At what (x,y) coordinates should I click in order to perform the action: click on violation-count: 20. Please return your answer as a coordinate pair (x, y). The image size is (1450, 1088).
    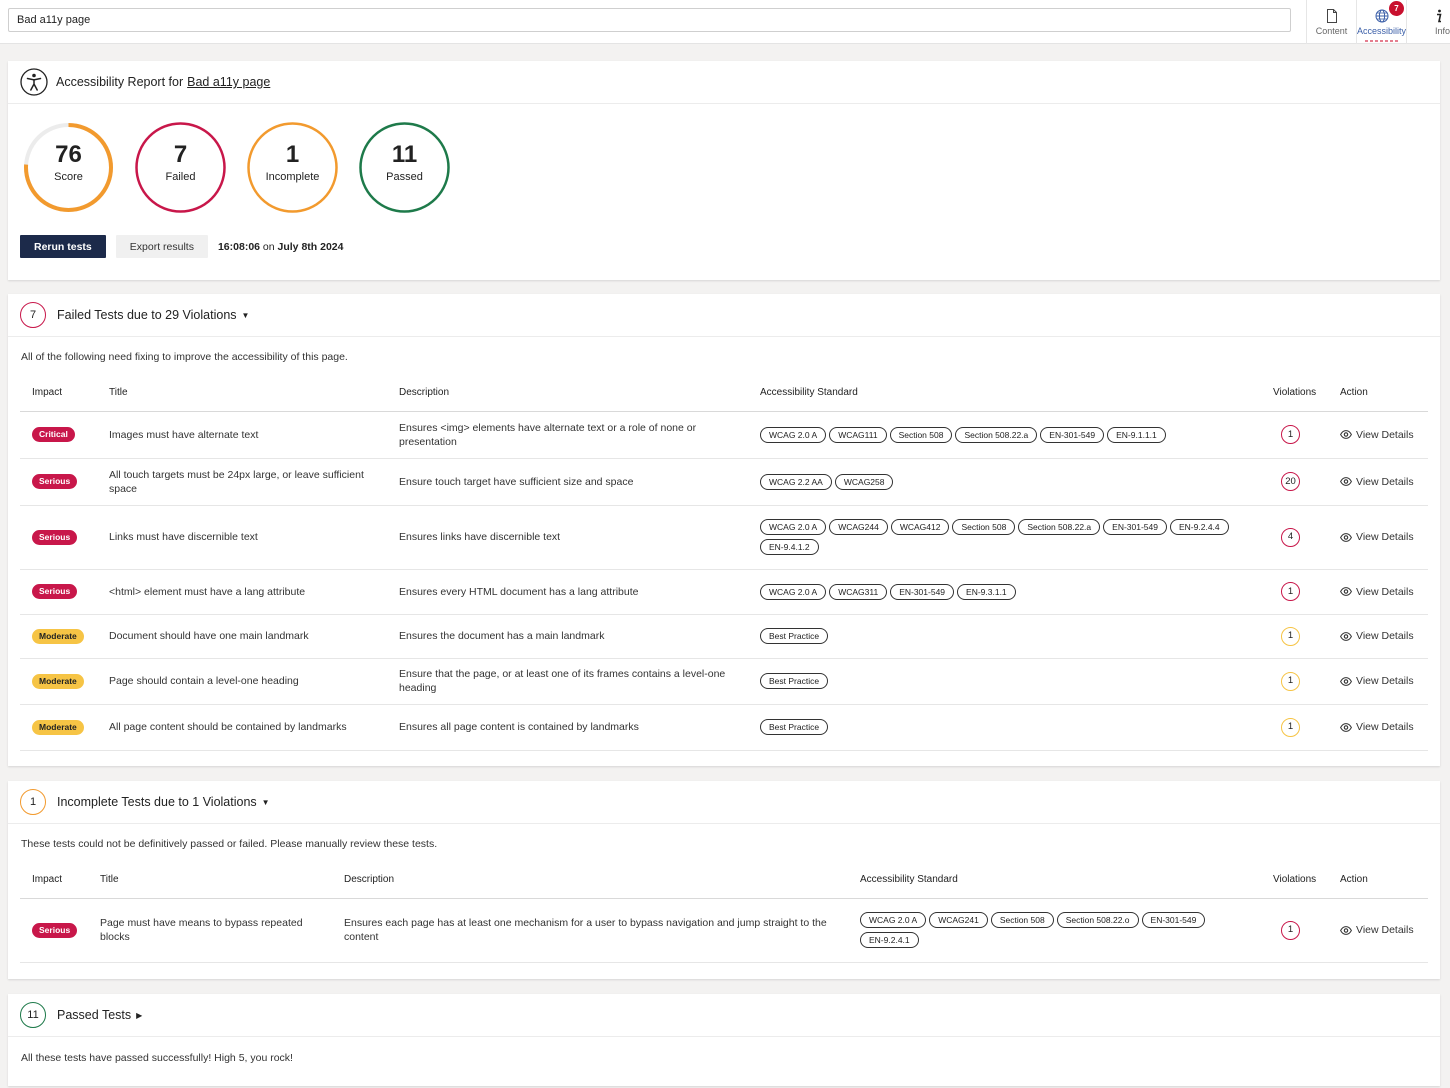
    Looking at the image, I should click on (1290, 481).